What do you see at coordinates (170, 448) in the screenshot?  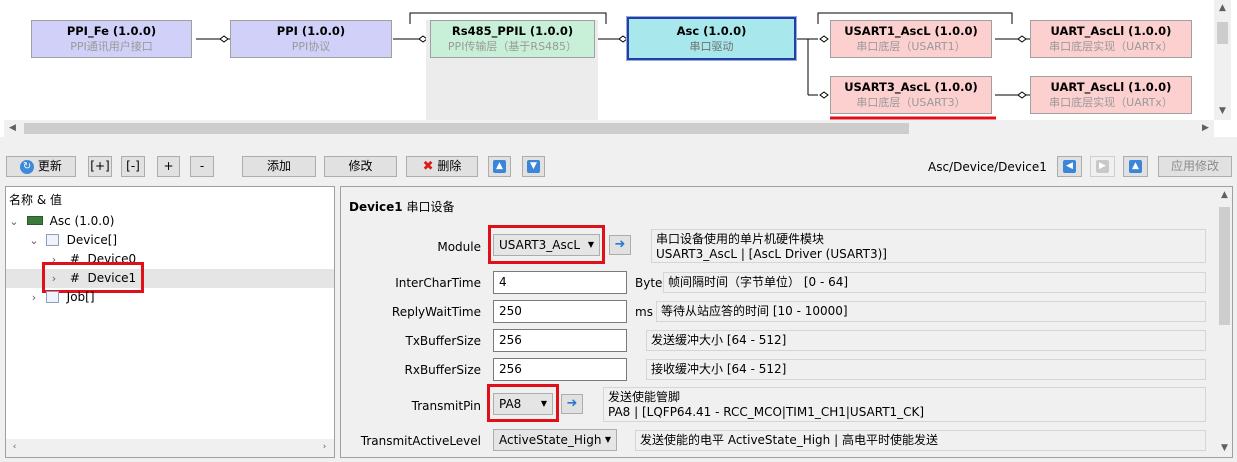 I see `tree-hscrollbar: ‹ ›` at bounding box center [170, 448].